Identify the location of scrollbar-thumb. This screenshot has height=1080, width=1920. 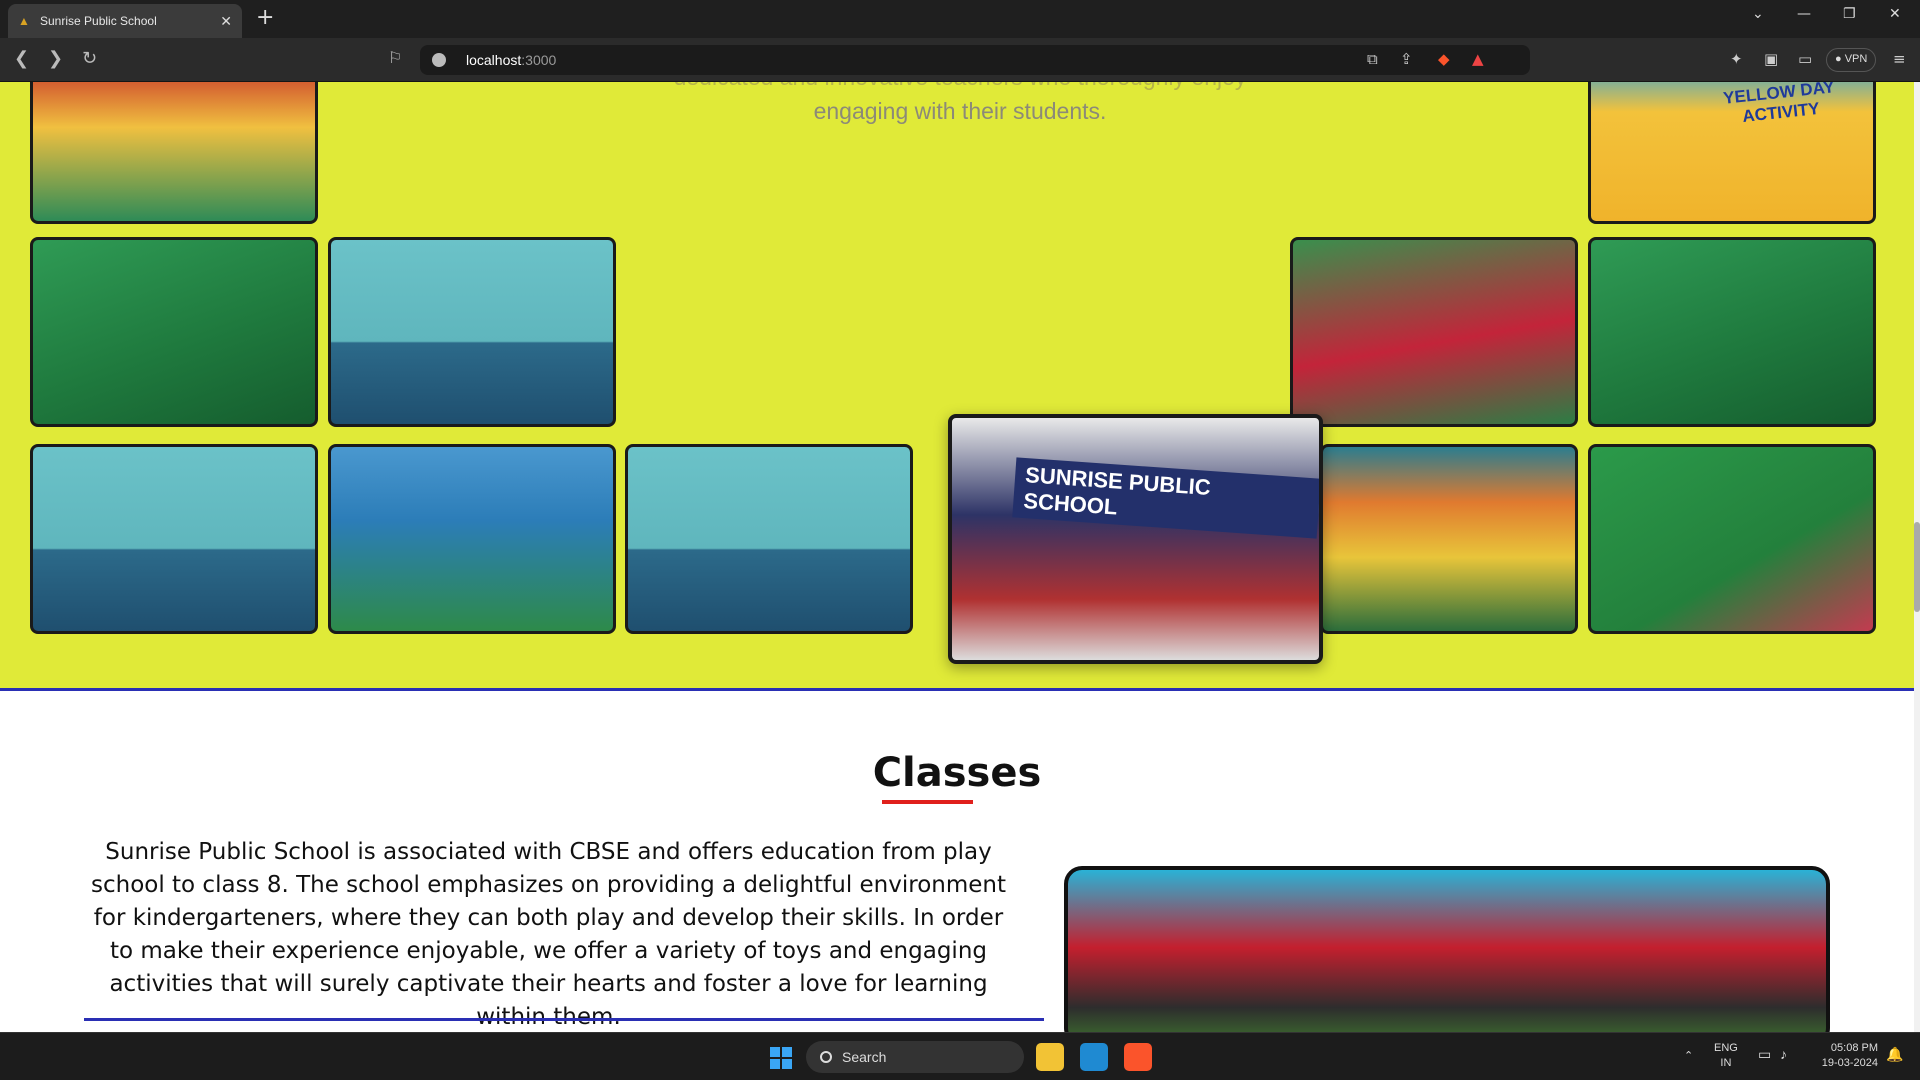
(1917, 567).